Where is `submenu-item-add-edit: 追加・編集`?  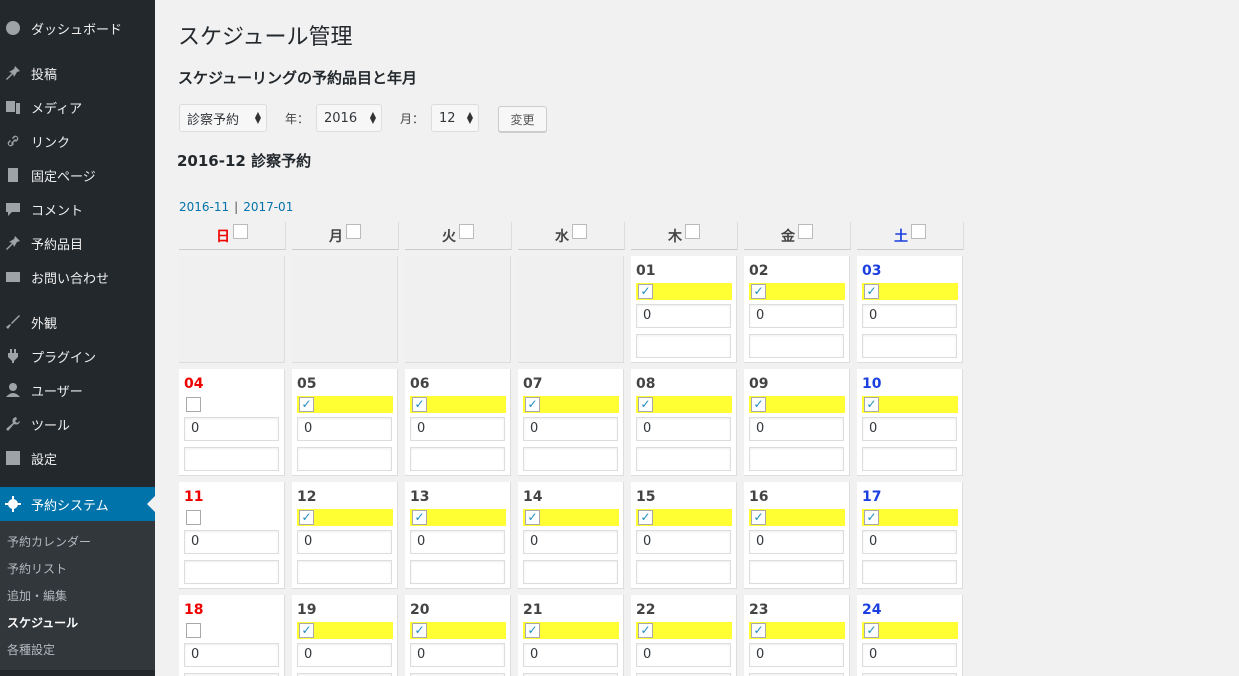
submenu-item-add-edit: 追加・編集 is located at coordinates (37, 595).